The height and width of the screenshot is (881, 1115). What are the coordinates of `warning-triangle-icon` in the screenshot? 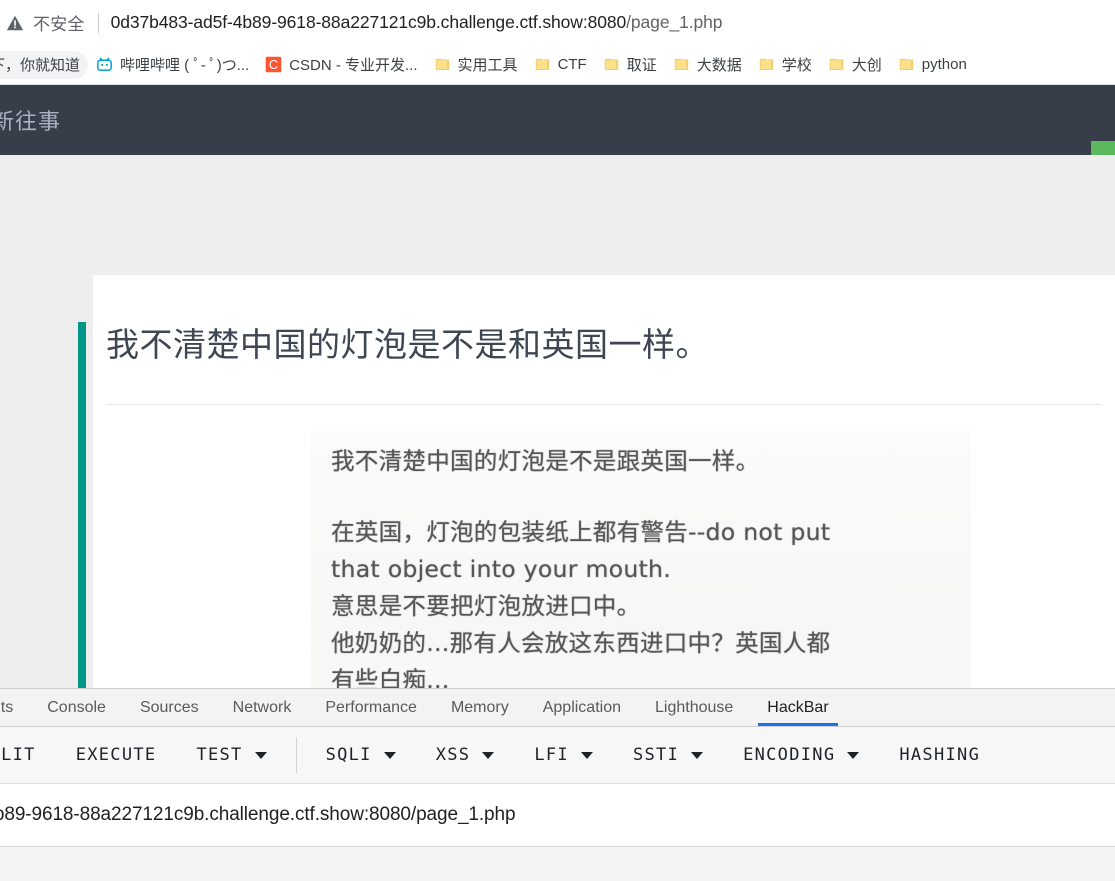 It's located at (15, 22).